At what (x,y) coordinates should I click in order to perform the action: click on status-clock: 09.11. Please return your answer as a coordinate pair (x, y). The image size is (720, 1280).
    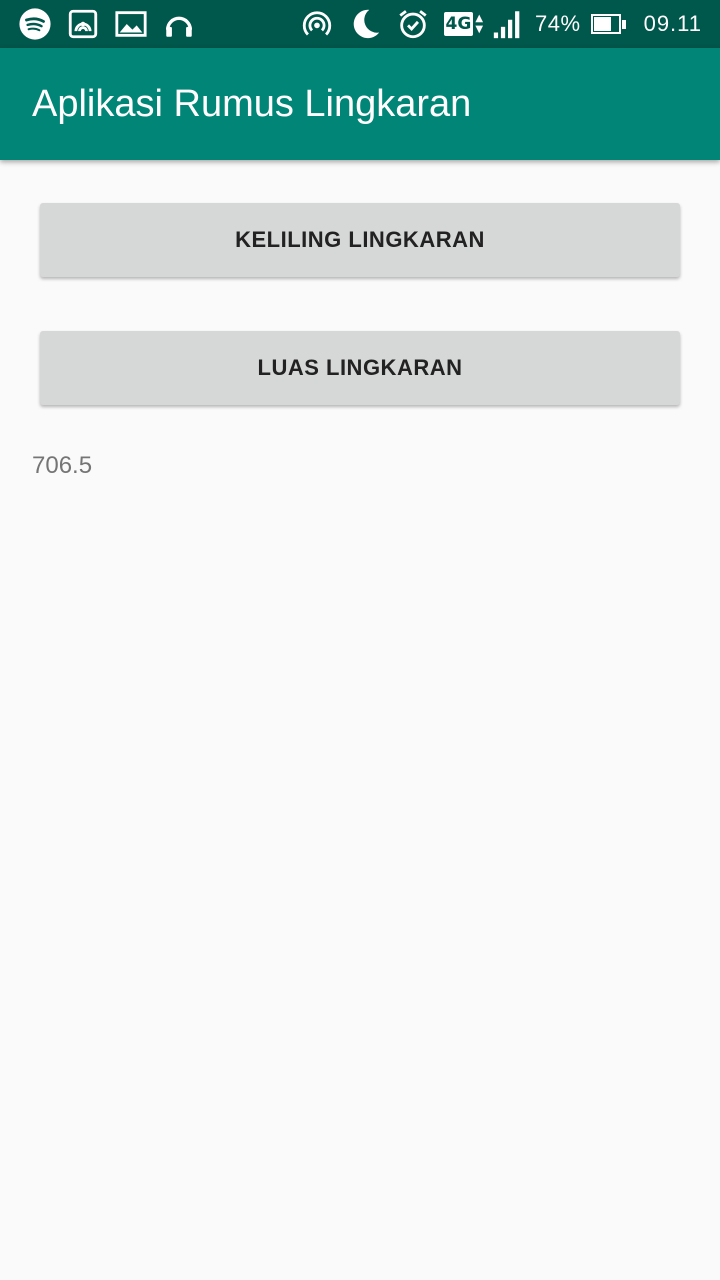
    Looking at the image, I should click on (672, 23).